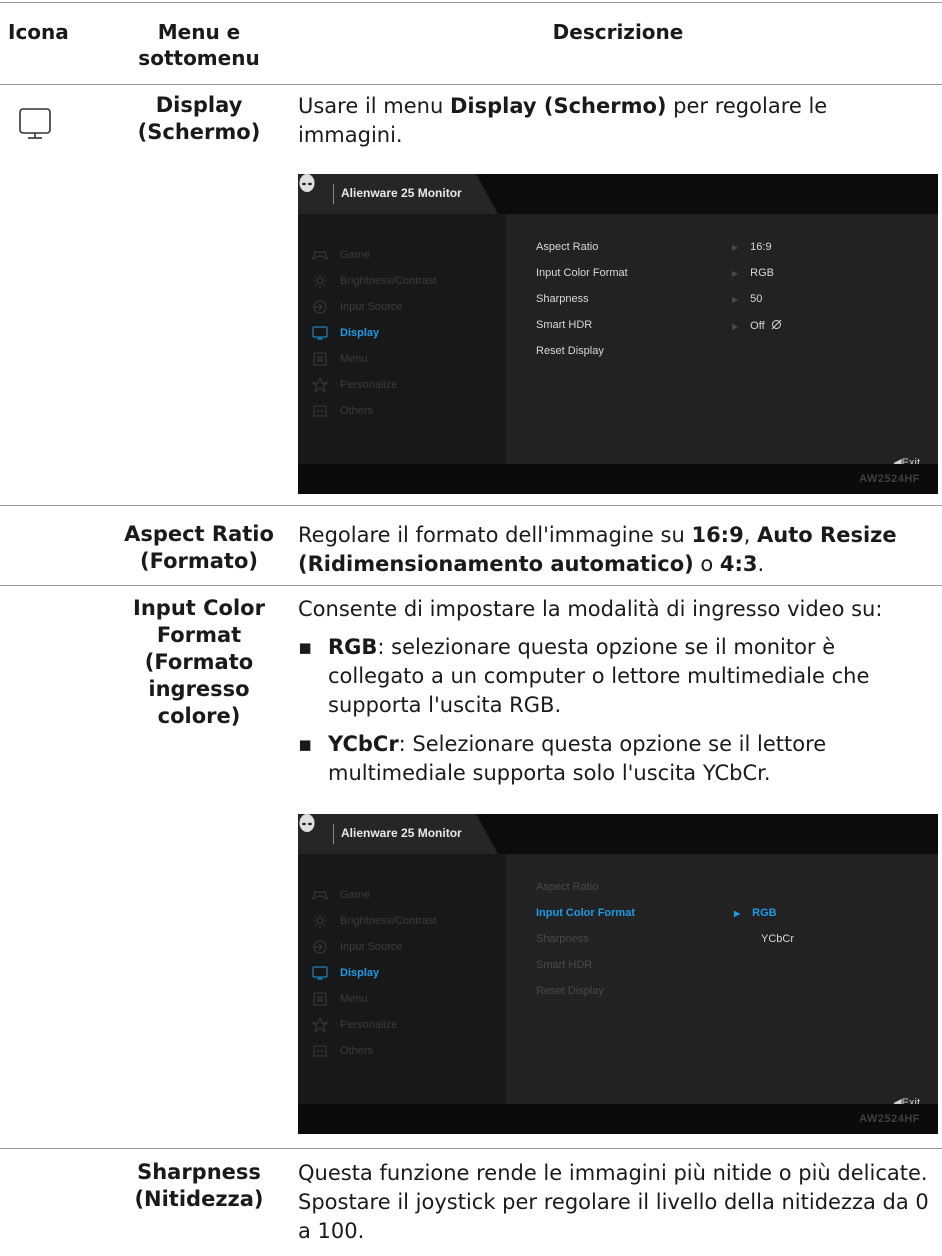 The height and width of the screenshot is (1256, 942). Describe the element at coordinates (199, 118) in the screenshot. I see `menu-label-display: Display (Schermo)` at that location.